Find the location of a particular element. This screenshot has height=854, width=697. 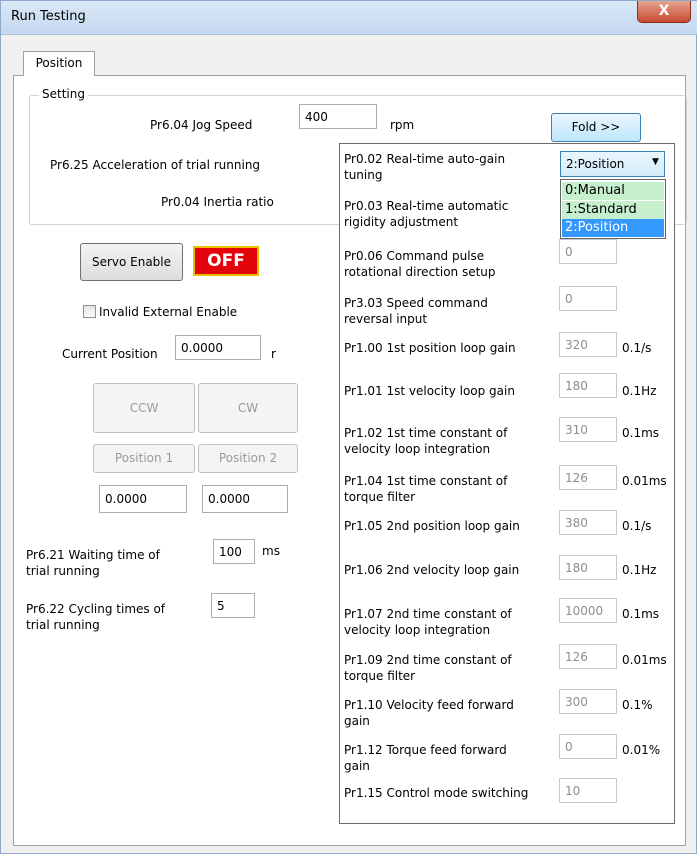

position-1-button: Position 1 is located at coordinates (144, 458).